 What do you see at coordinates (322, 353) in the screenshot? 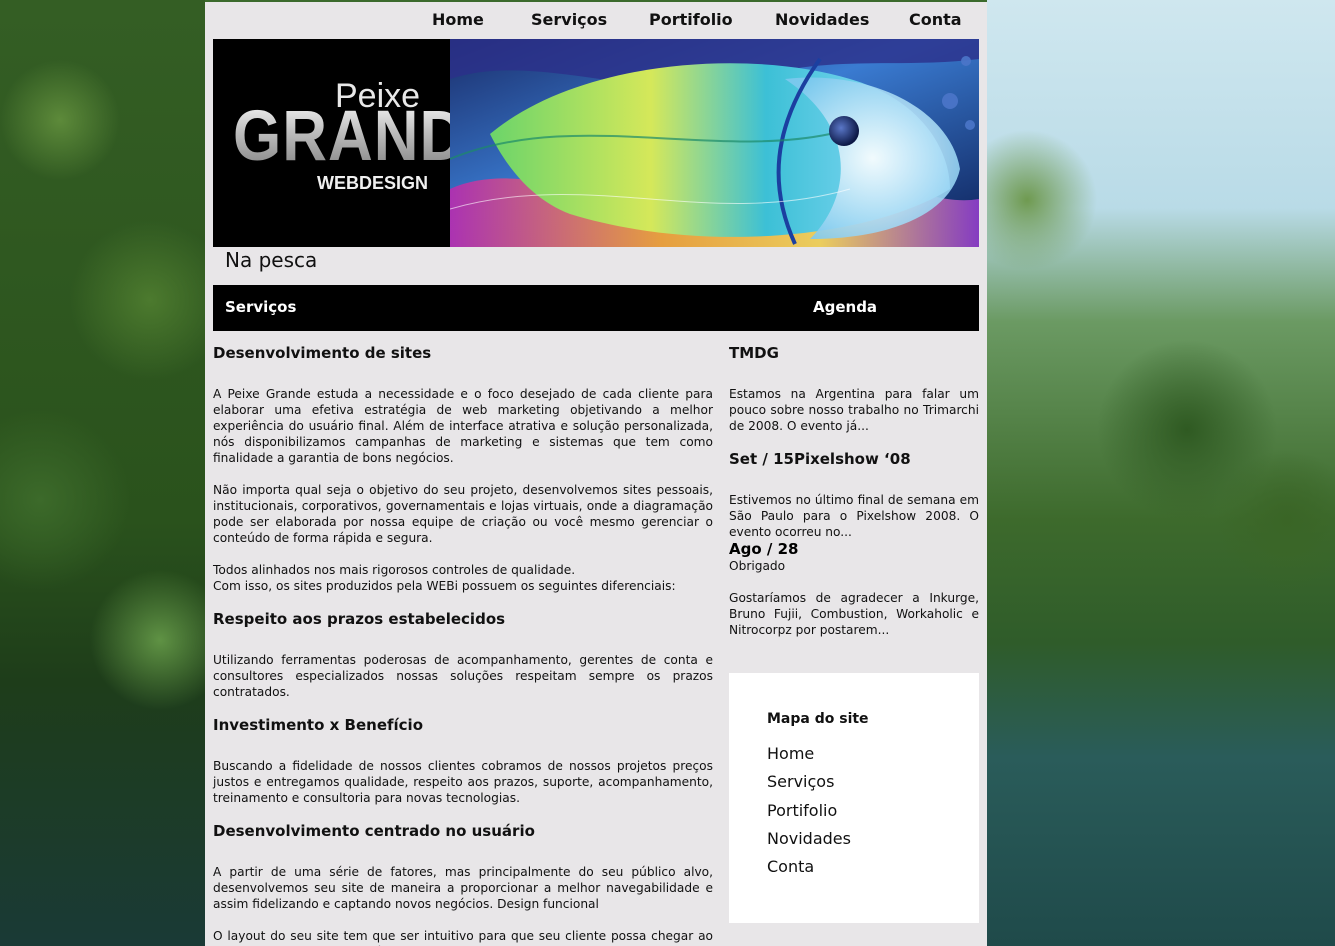
I see `heading-desenvolvimento-sites: Desenvolvimento de sites` at bounding box center [322, 353].